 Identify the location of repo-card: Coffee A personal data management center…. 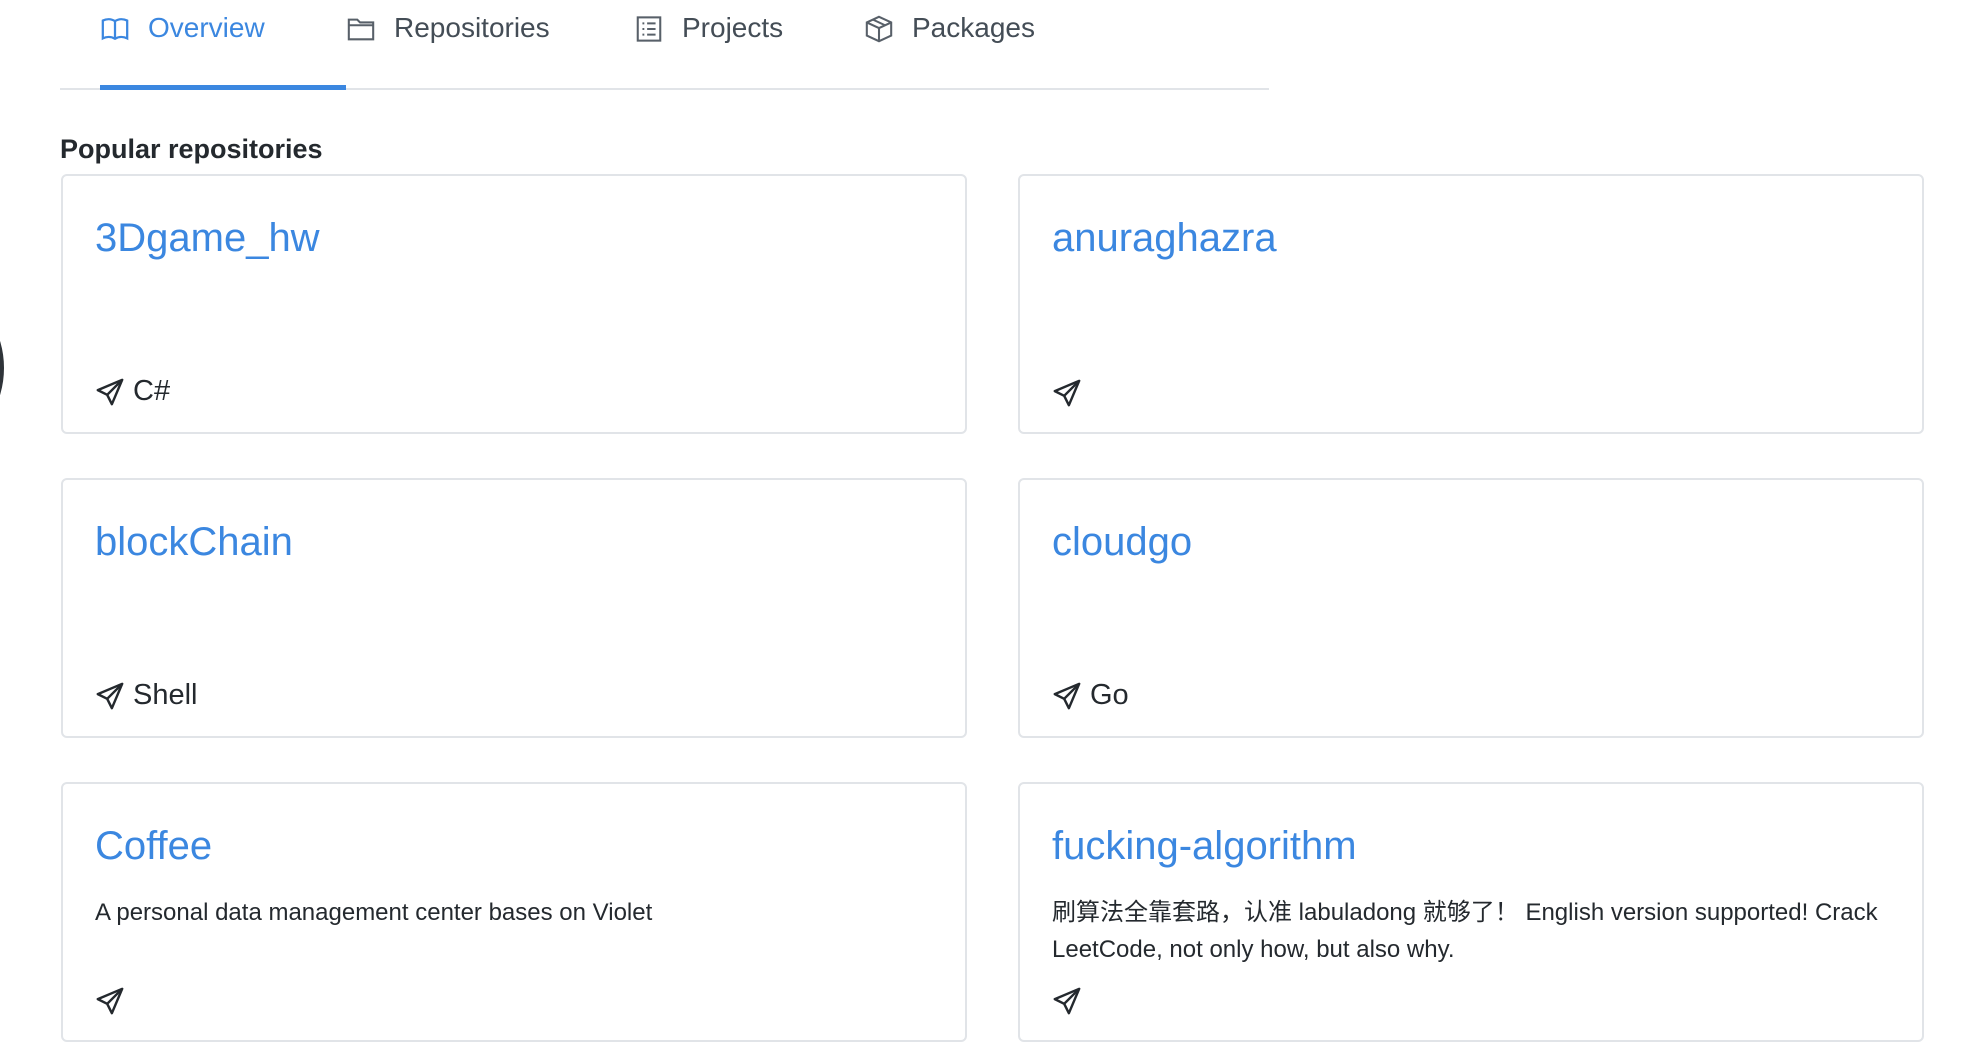
(514, 912).